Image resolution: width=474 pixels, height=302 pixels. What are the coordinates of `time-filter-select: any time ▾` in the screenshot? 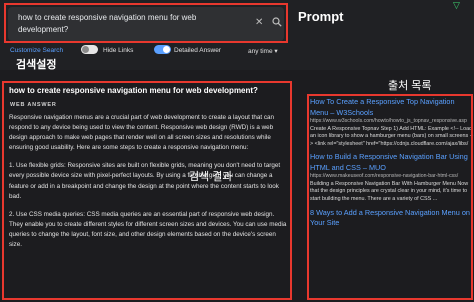 It's located at (263, 51).